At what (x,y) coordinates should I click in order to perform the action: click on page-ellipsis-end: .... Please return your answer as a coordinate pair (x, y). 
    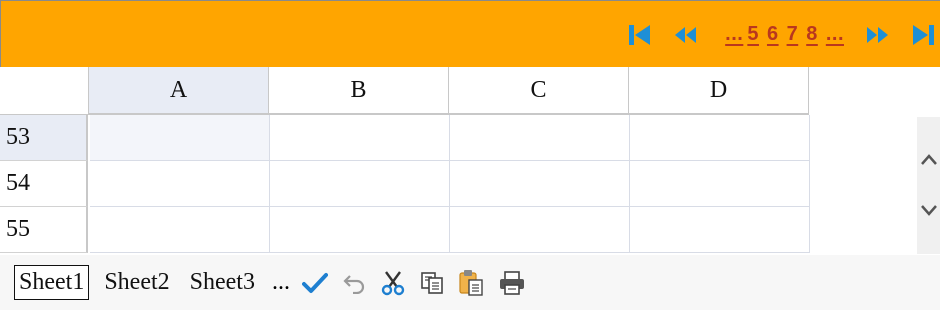
    Looking at the image, I should click on (835, 34).